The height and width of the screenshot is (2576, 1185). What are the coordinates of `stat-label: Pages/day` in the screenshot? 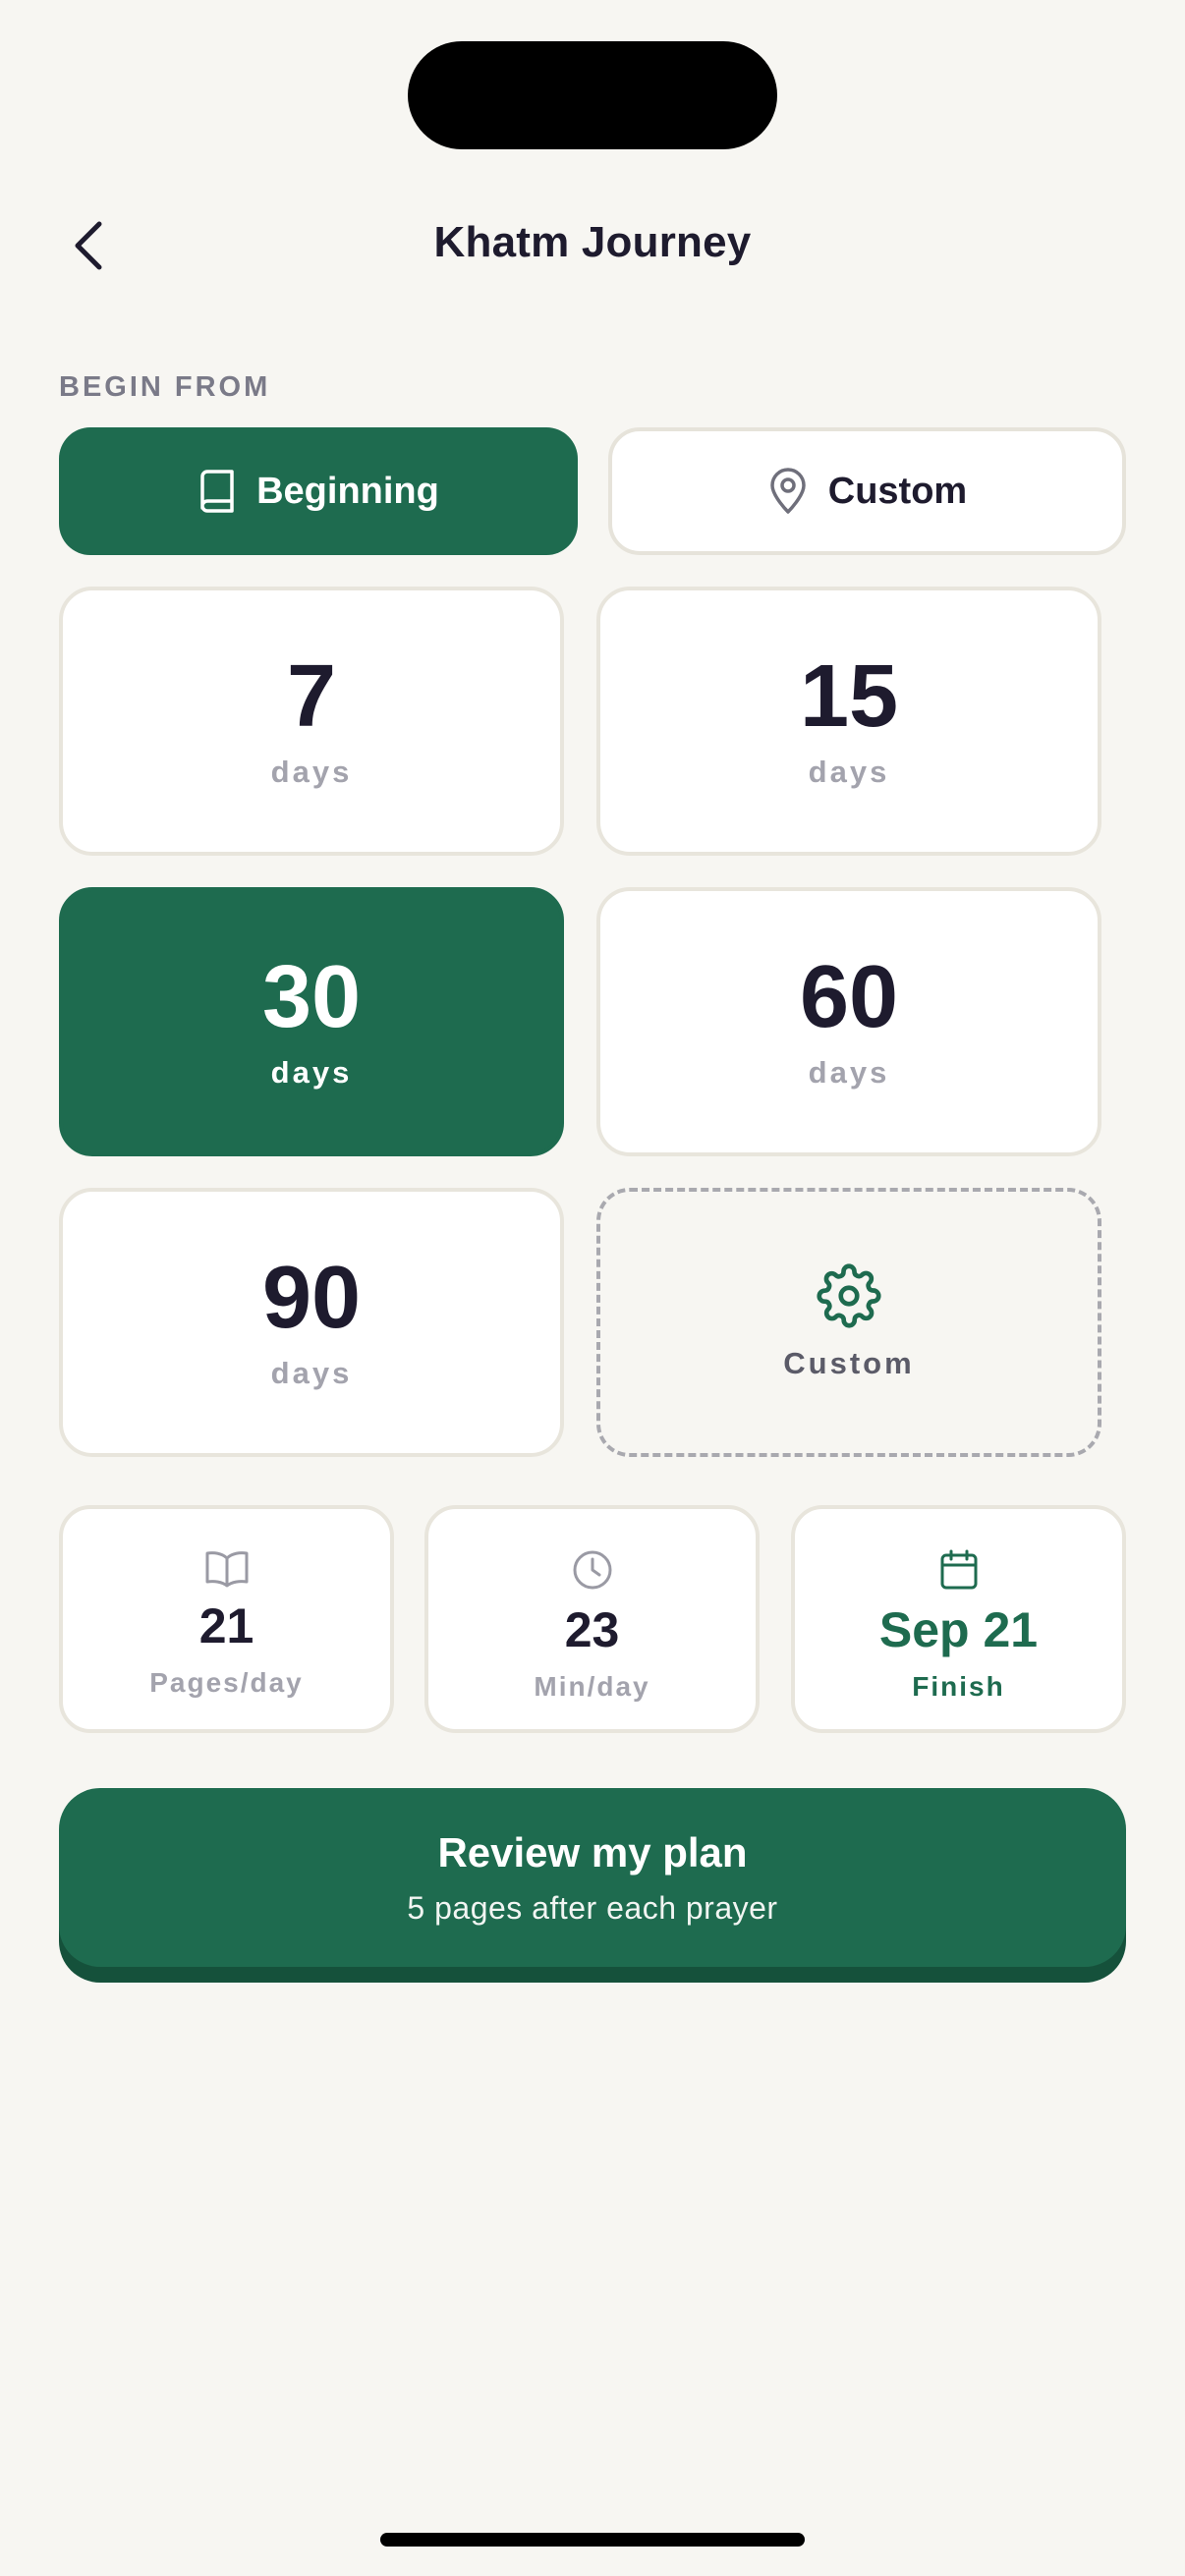 It's located at (227, 1682).